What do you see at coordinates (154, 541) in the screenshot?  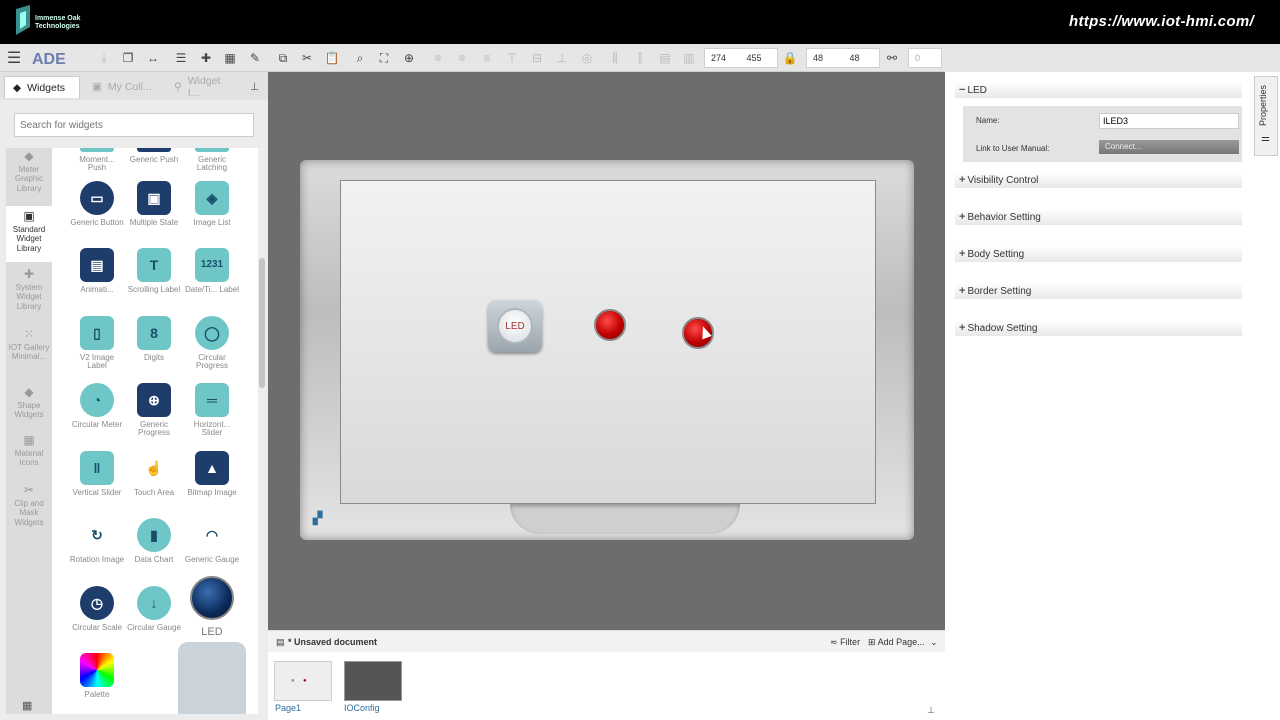 I see `widget-data-chart: ▮ Data Chart` at bounding box center [154, 541].